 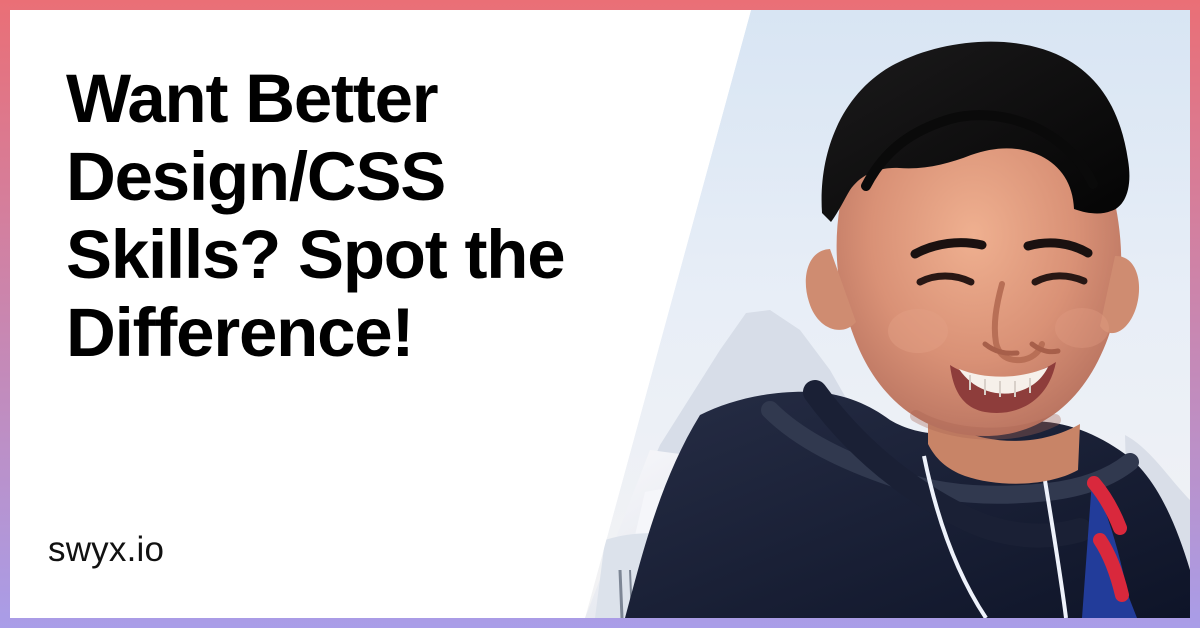 I want to click on site-url: swyx.io, so click(x=106, y=549).